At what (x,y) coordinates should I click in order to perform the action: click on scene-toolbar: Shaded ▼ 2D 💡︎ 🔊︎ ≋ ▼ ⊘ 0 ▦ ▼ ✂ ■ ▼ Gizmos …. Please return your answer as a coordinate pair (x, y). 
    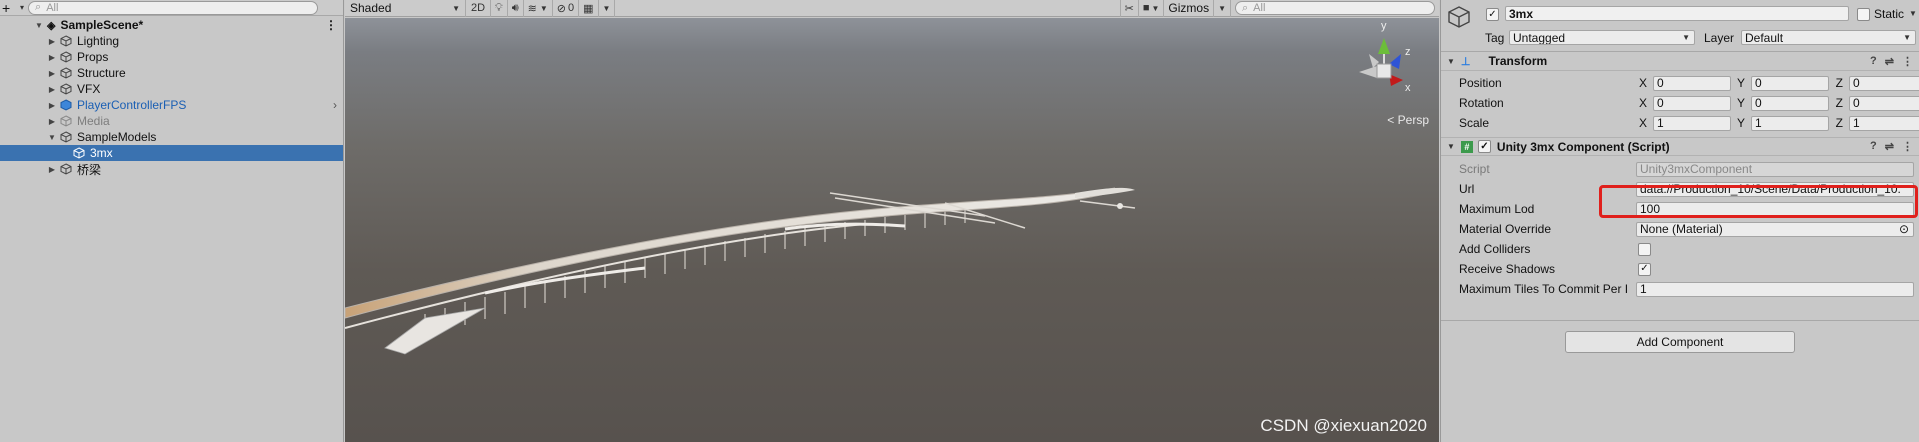
    Looking at the image, I should click on (892, 8).